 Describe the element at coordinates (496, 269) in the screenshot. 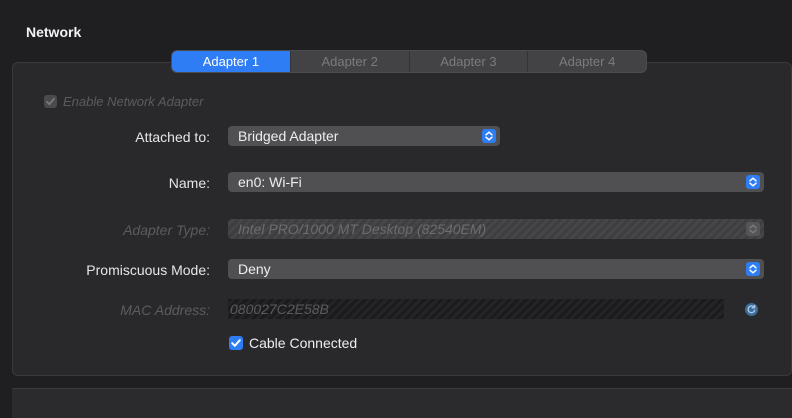

I see `promiscuous-mode-select: Deny` at that location.